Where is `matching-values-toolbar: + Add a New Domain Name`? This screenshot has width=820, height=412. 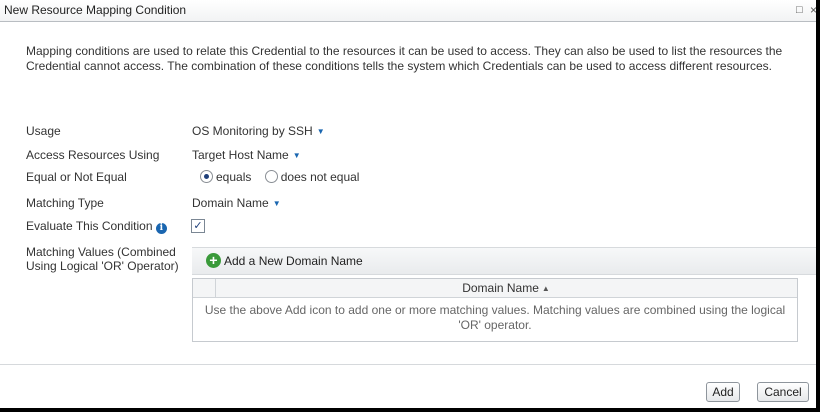 matching-values-toolbar: + Add a New Domain Name is located at coordinates (504, 261).